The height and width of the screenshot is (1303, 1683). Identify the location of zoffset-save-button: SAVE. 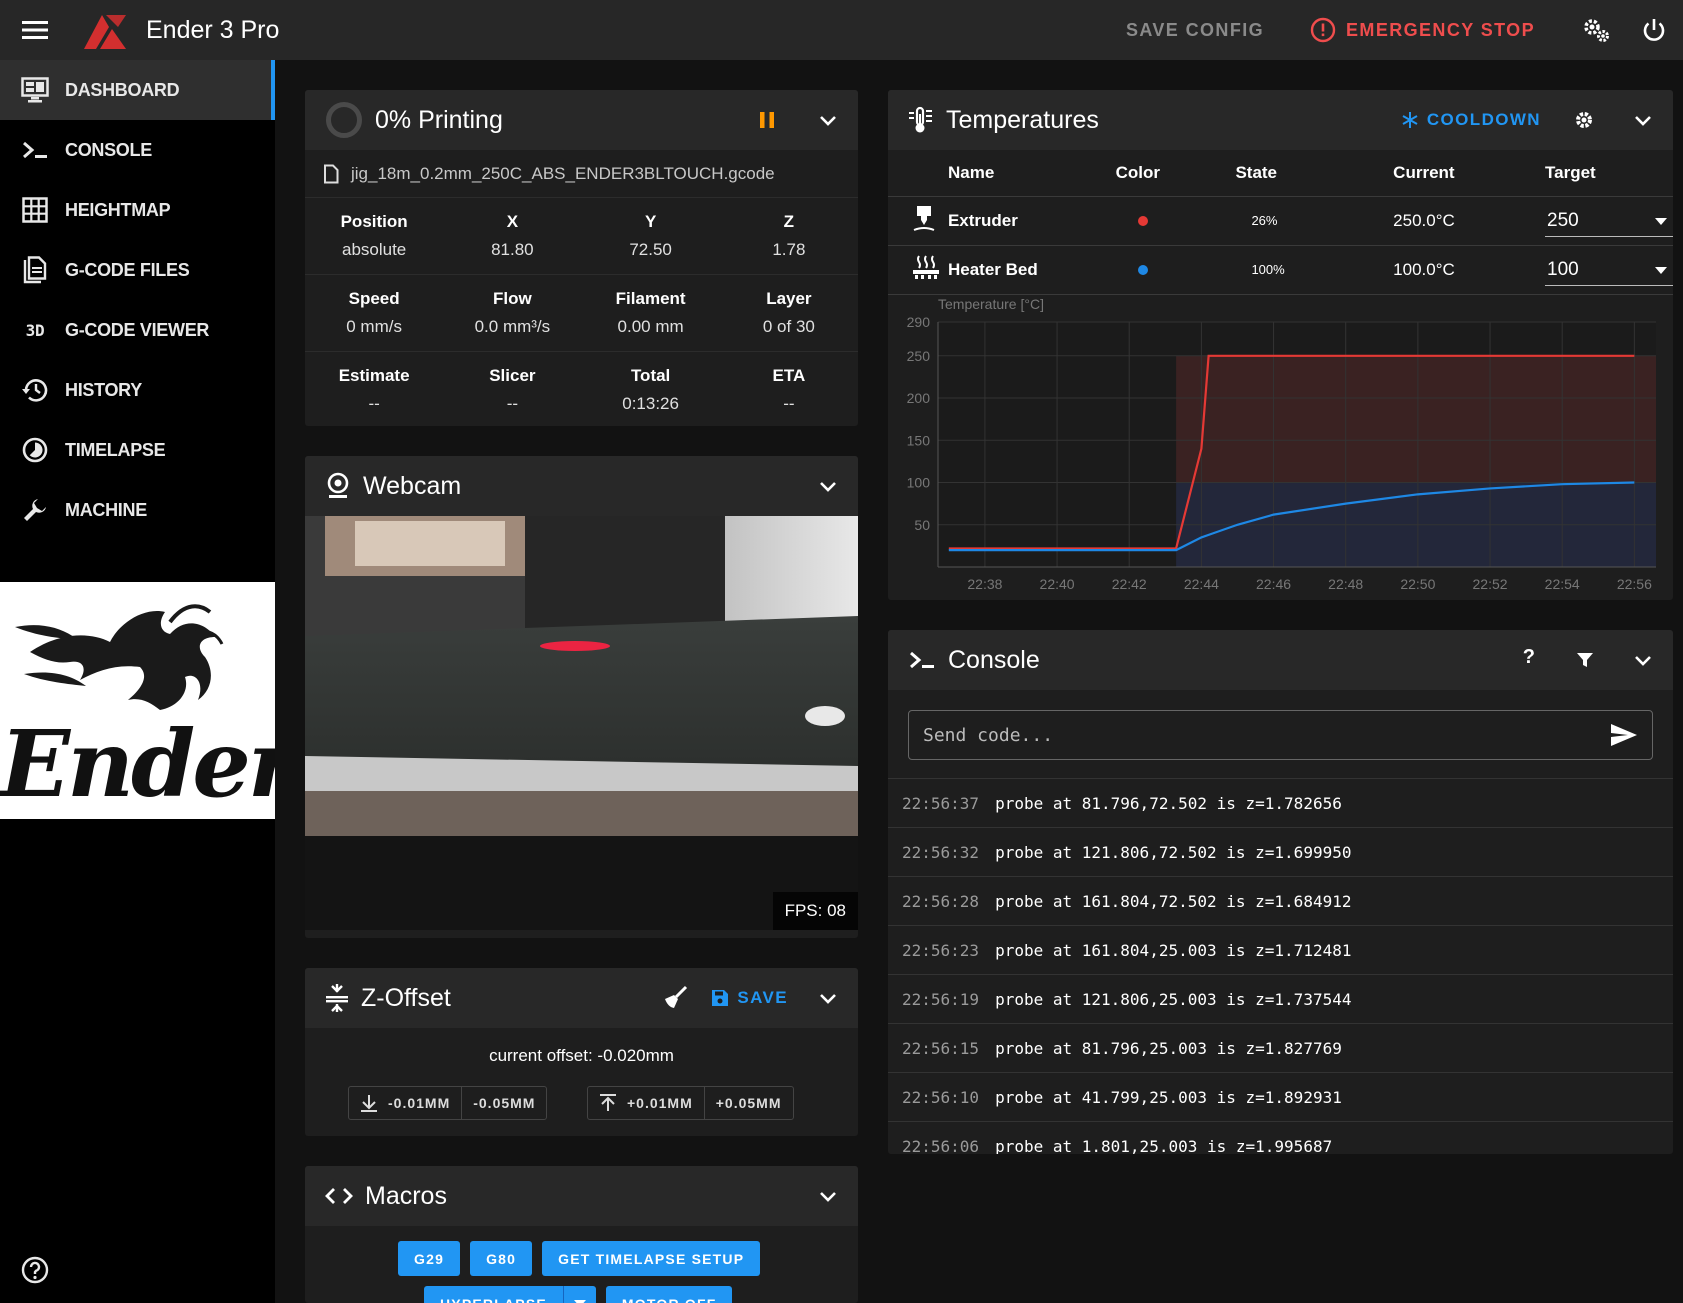
(749, 998).